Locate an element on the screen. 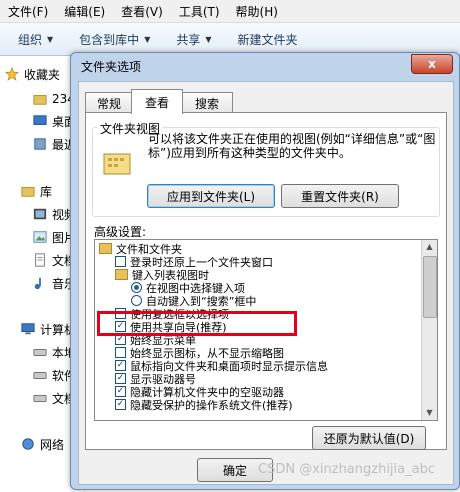 The width and height of the screenshot is (460, 492). tab-general: 常规 is located at coordinates (109, 102).